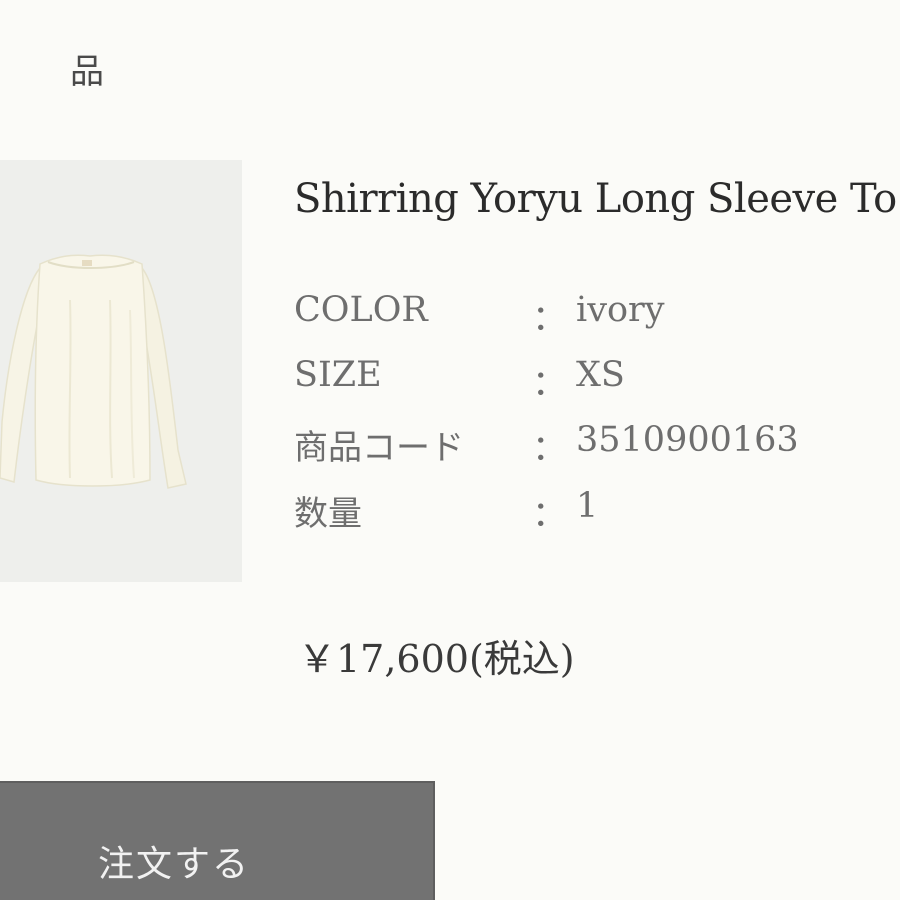 This screenshot has height=900, width=900. Describe the element at coordinates (620, 310) in the screenshot. I see `attribute-value: ivory` at that location.